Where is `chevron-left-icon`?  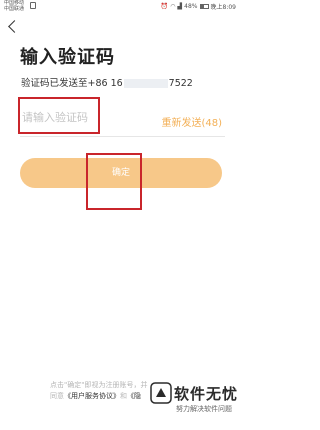 chevron-left-icon is located at coordinates (13, 27).